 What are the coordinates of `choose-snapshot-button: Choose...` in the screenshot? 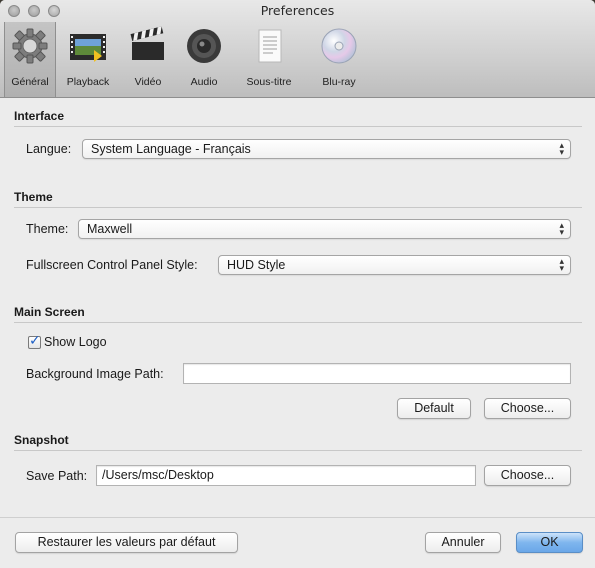 It's located at (527, 475).